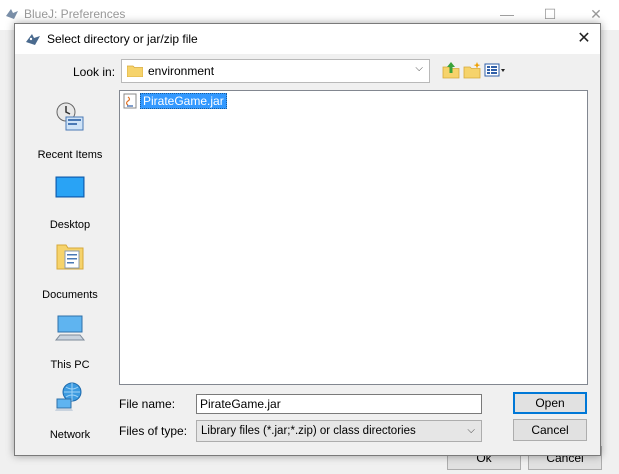 The image size is (619, 474). I want to click on dialog-title: Select directory or jar/zip file, so click(122, 39).